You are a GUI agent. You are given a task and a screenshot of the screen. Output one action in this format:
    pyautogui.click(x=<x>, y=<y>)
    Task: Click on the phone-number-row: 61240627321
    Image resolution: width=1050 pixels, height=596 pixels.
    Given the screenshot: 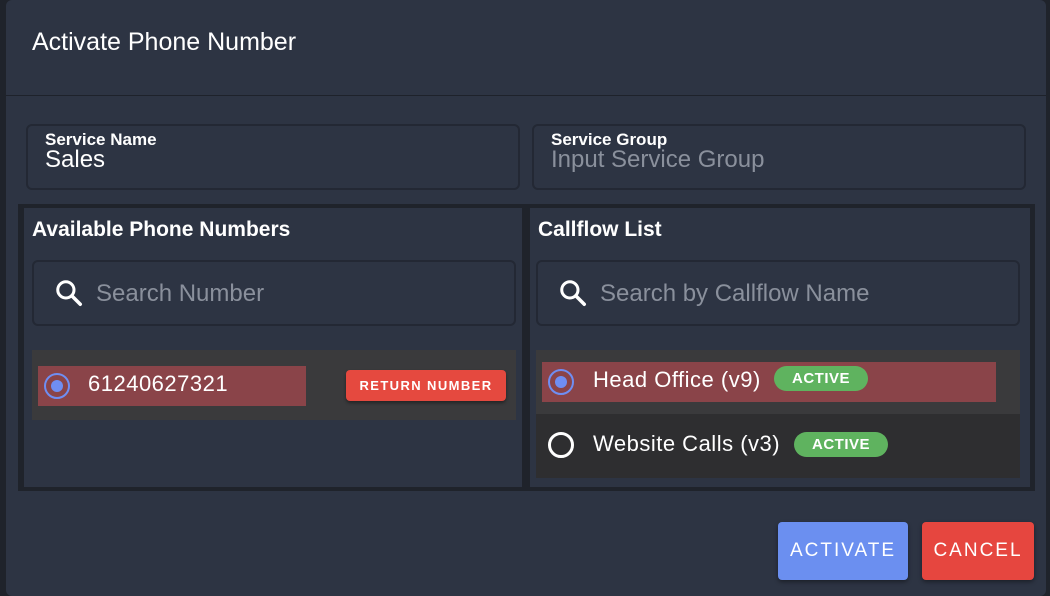 What is the action you would take?
    pyautogui.click(x=172, y=386)
    